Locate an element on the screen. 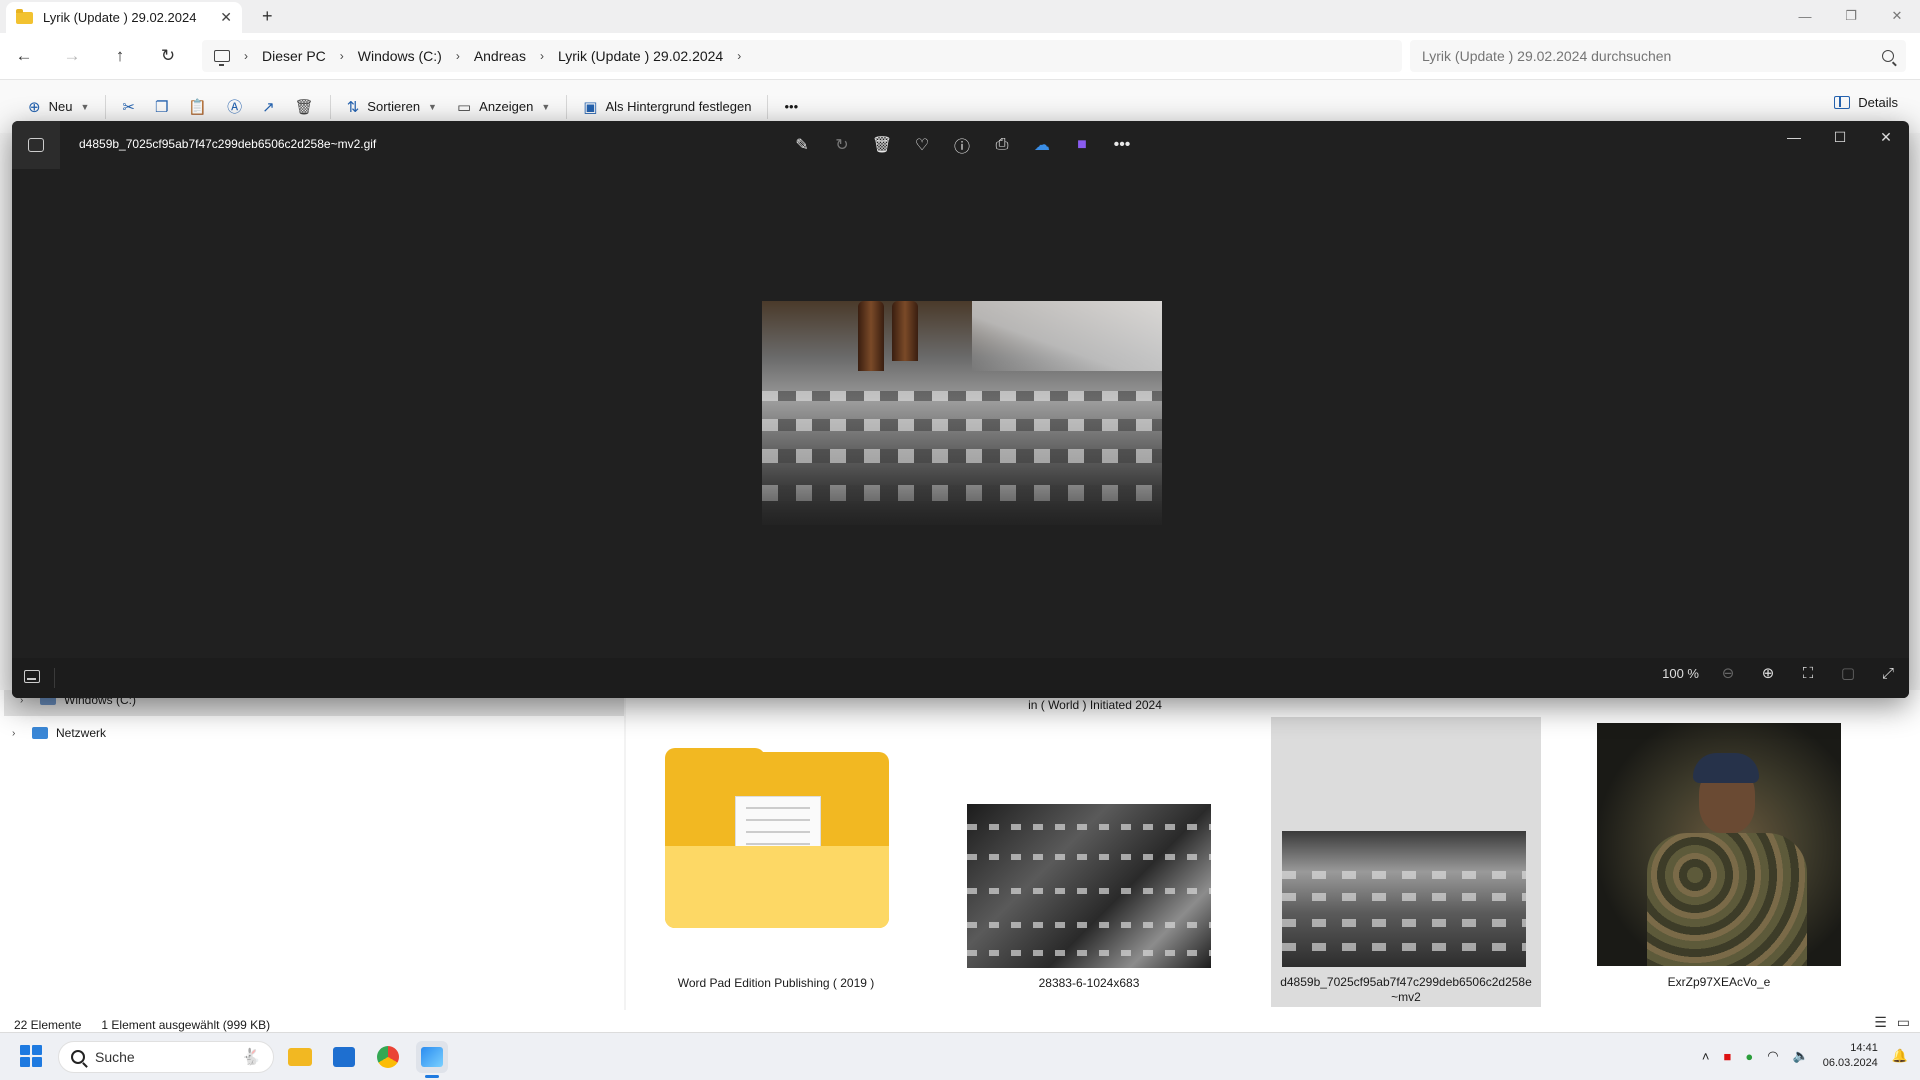 The image size is (1920, 1080). view-button: ▭ Anzeigen ▼ is located at coordinates (503, 107).